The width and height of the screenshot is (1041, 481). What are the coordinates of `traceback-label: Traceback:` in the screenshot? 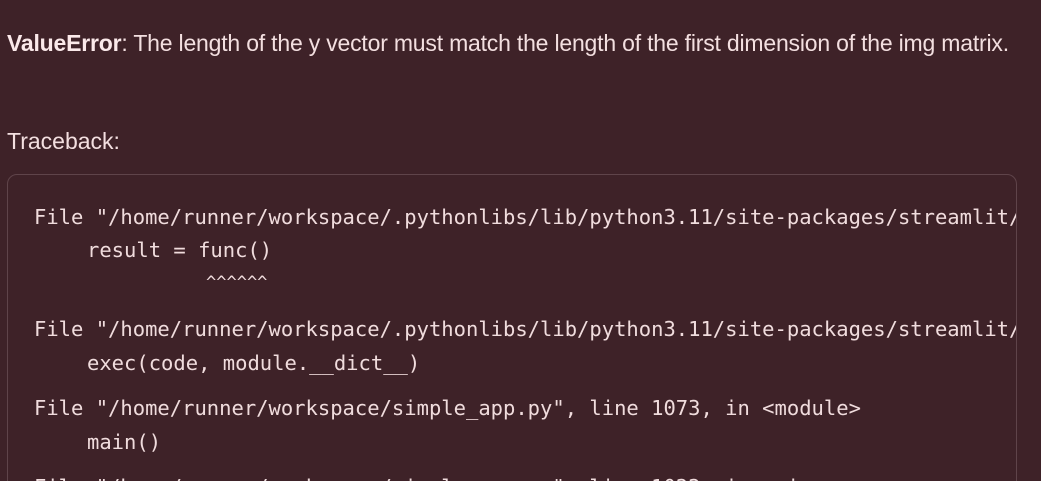 It's located at (63, 141).